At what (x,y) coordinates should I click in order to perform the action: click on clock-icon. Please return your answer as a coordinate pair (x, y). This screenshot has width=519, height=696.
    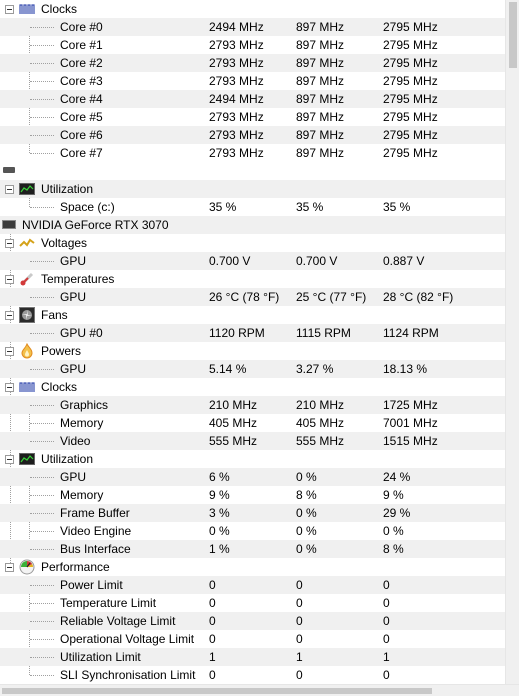
    Looking at the image, I should click on (27, 9).